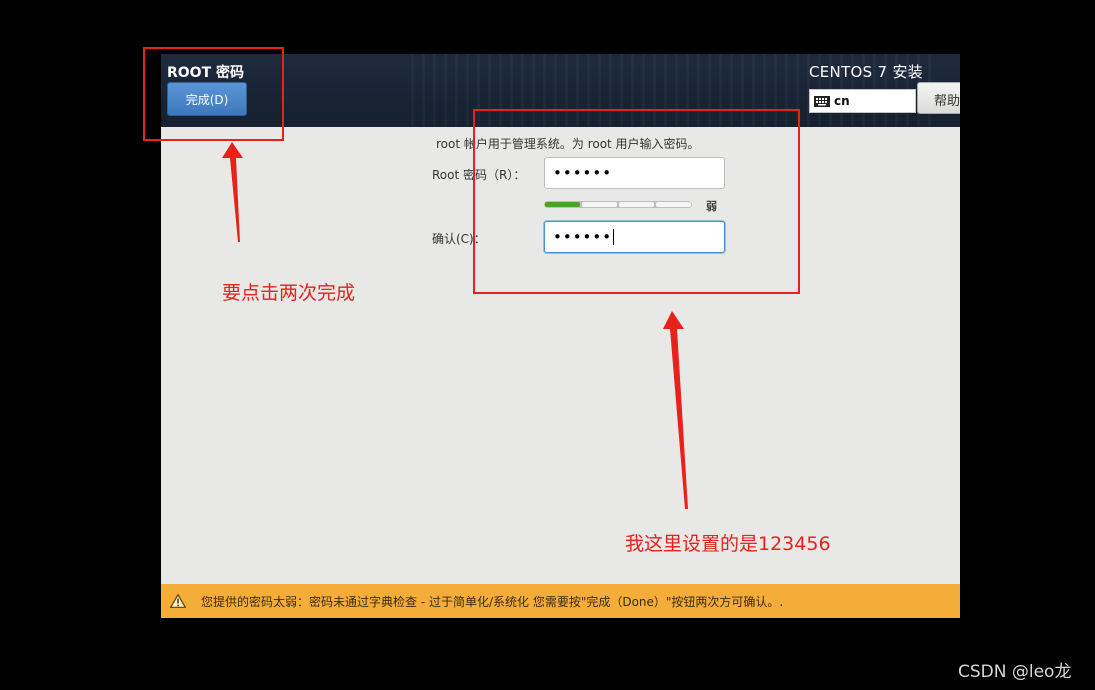 Image resolution: width=1095 pixels, height=690 pixels. What do you see at coordinates (232, 192) in the screenshot?
I see `annotation-arrow-done` at bounding box center [232, 192].